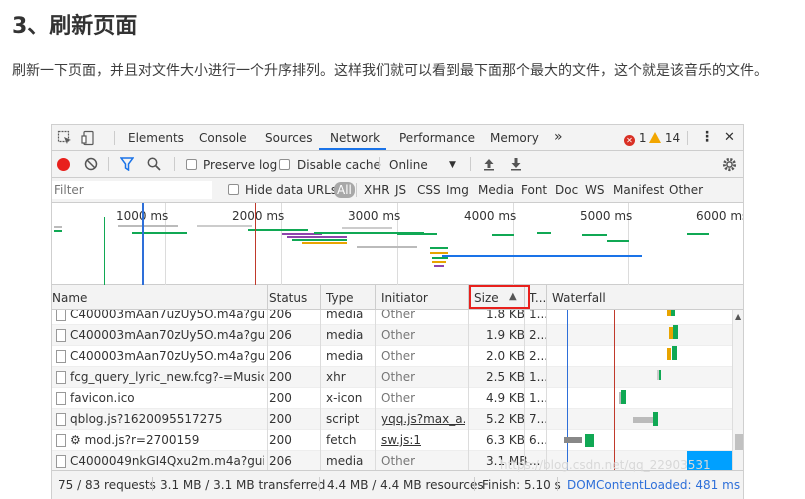 Image resolution: width=805 pixels, height=499 pixels. What do you see at coordinates (114, 138) in the screenshot?
I see `tab-bar-divider` at bounding box center [114, 138].